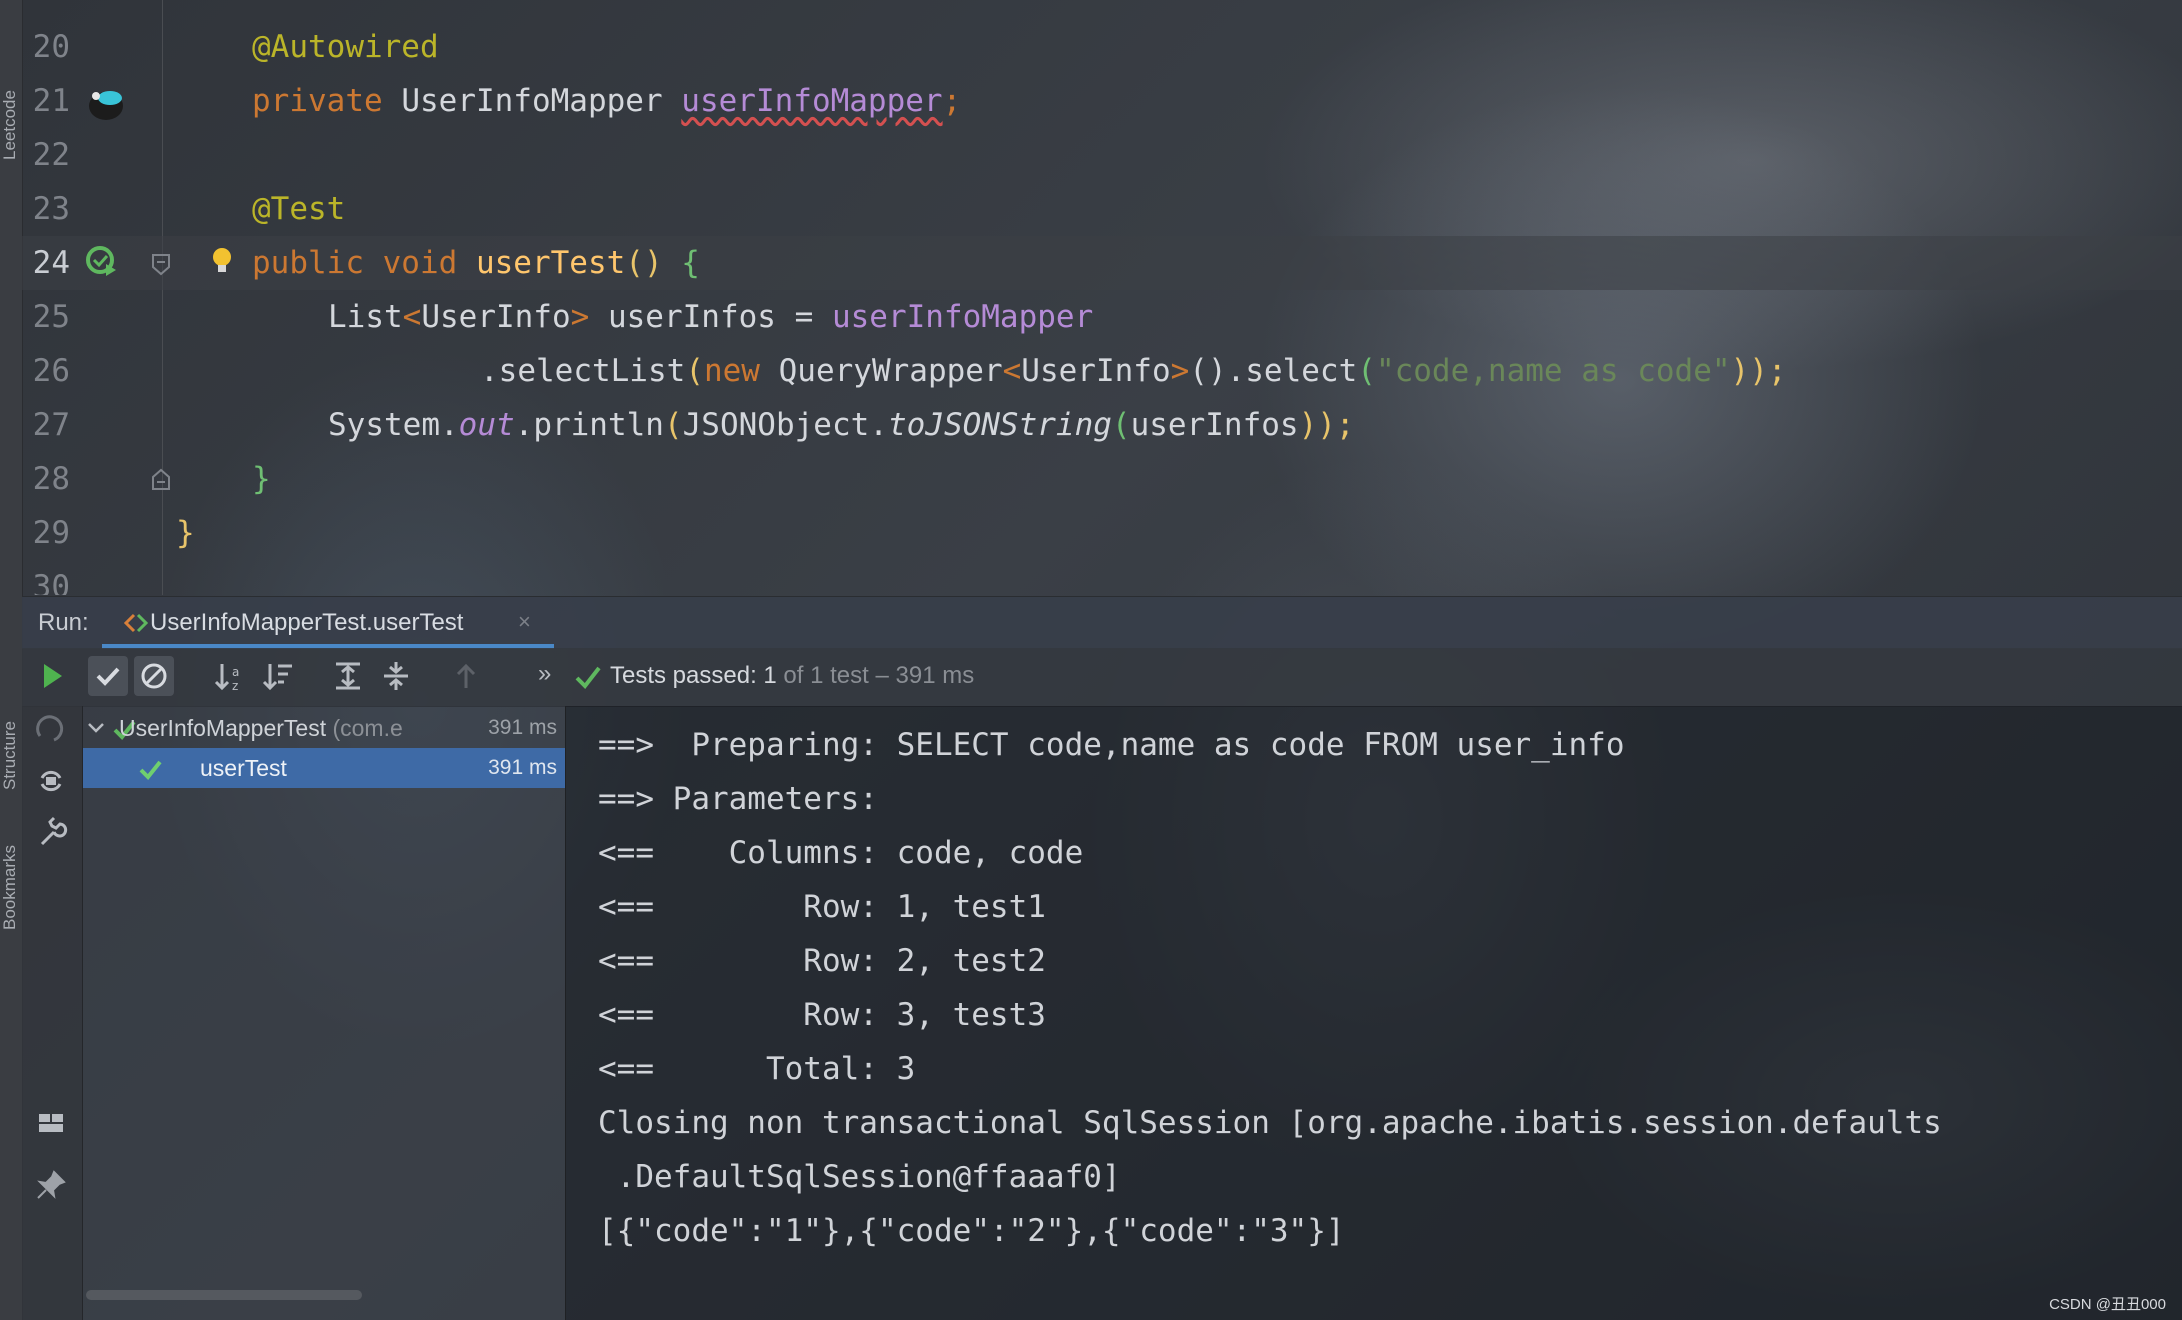  What do you see at coordinates (51, 479) in the screenshot?
I see `line-number: 28` at bounding box center [51, 479].